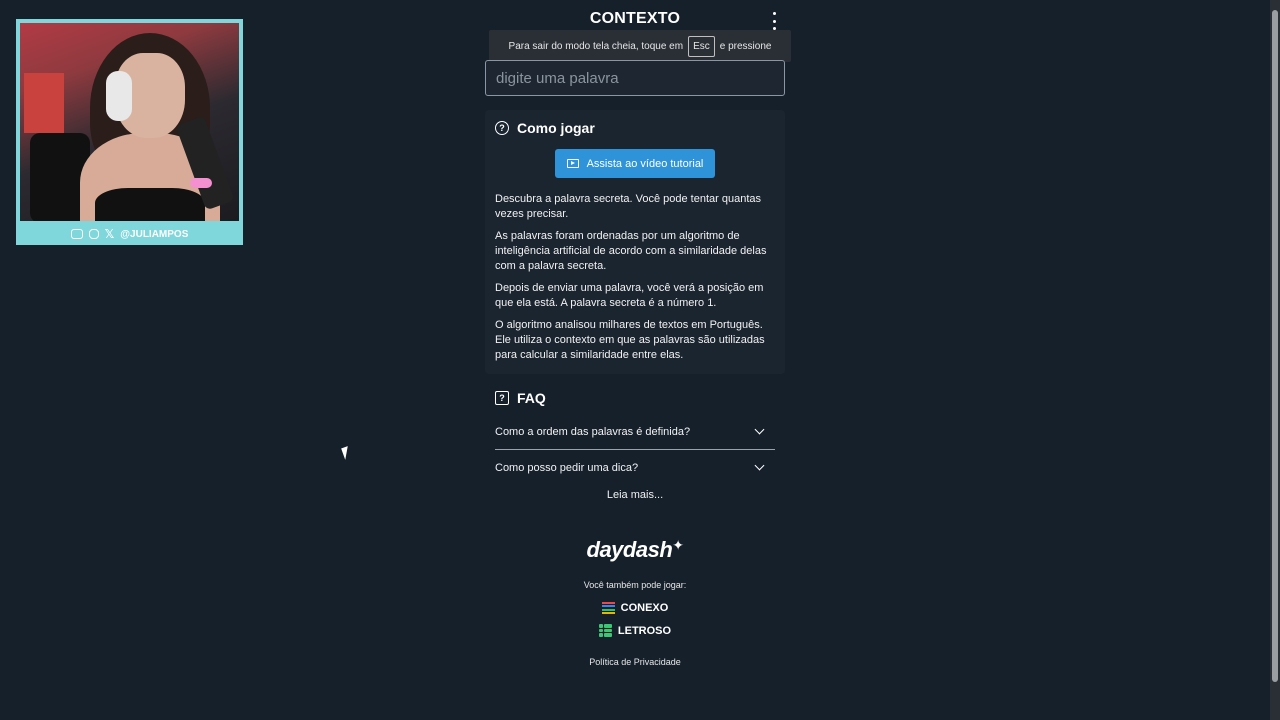 The image size is (1280, 720). Describe the element at coordinates (154, 234) in the screenshot. I see `social-handle: @JULIAMPOS` at that location.